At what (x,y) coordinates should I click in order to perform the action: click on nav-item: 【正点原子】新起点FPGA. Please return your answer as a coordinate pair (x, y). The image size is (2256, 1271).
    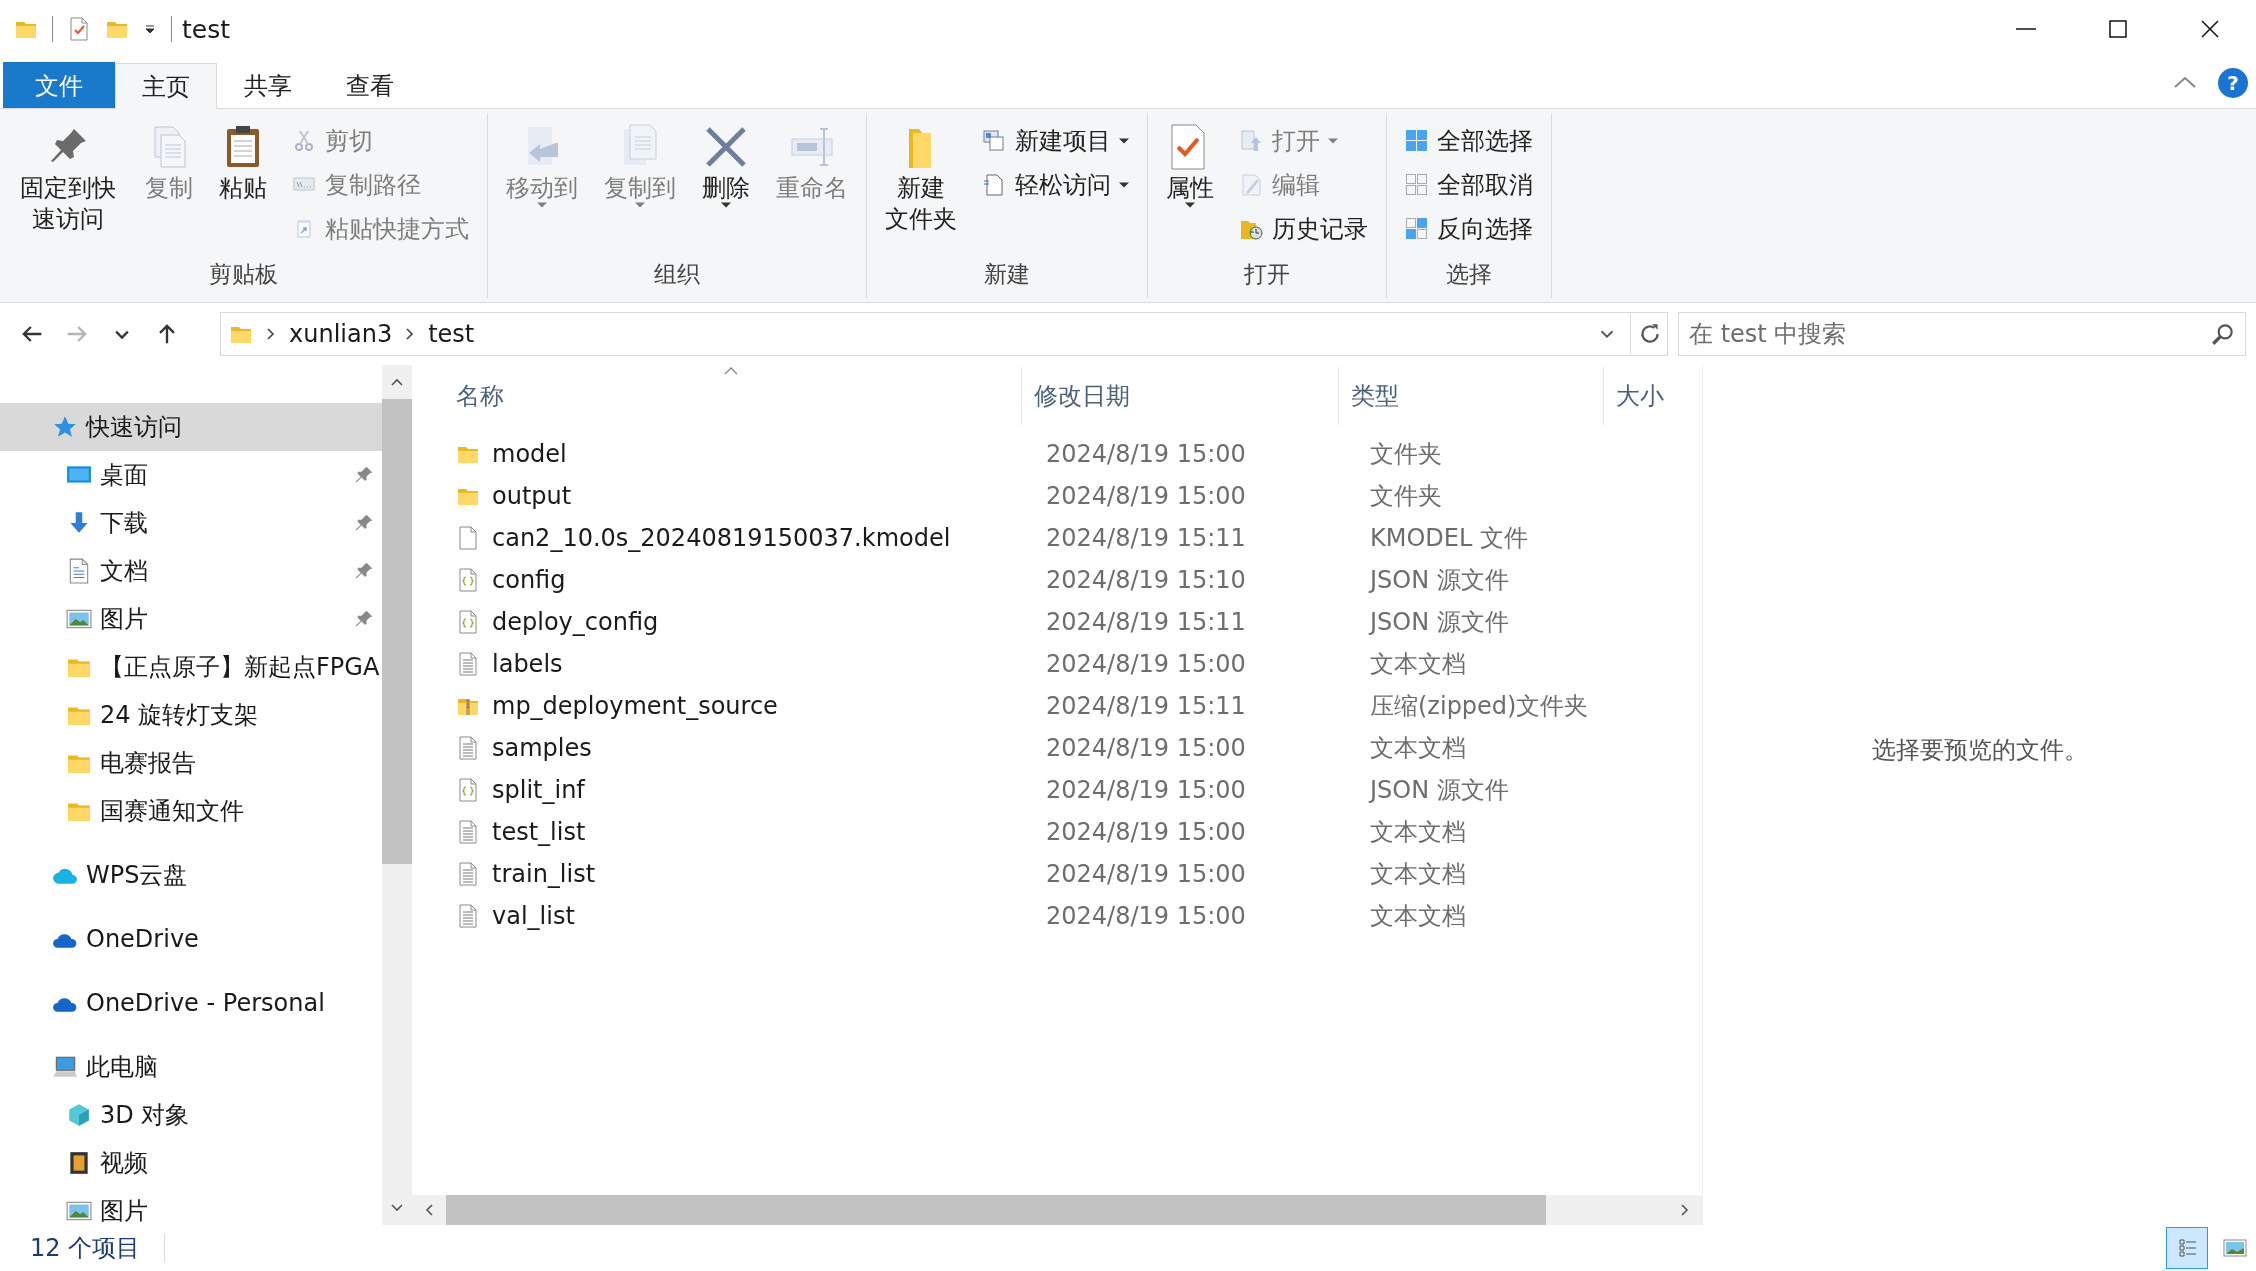
    Looking at the image, I should click on (191, 667).